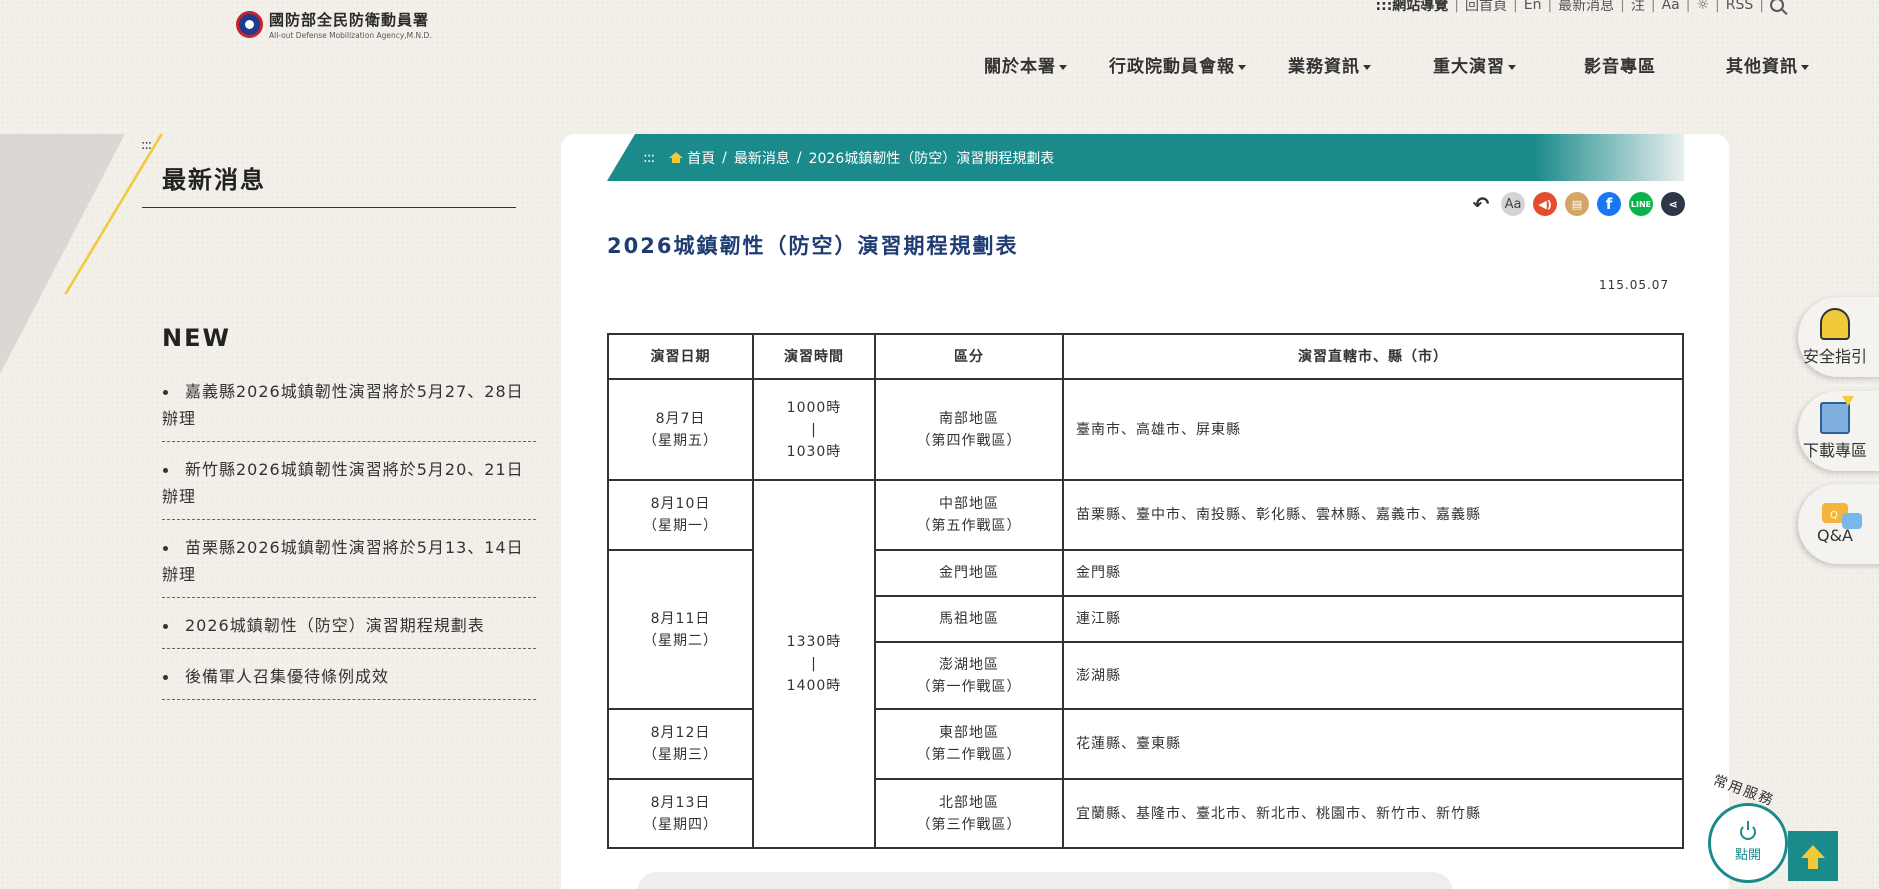  What do you see at coordinates (1145, 157) in the screenshot?
I see `breadcrumb: ::: 首頁 / 最新消息 / 2026城鎮韌性（防空）演習期程規劃表` at bounding box center [1145, 157].